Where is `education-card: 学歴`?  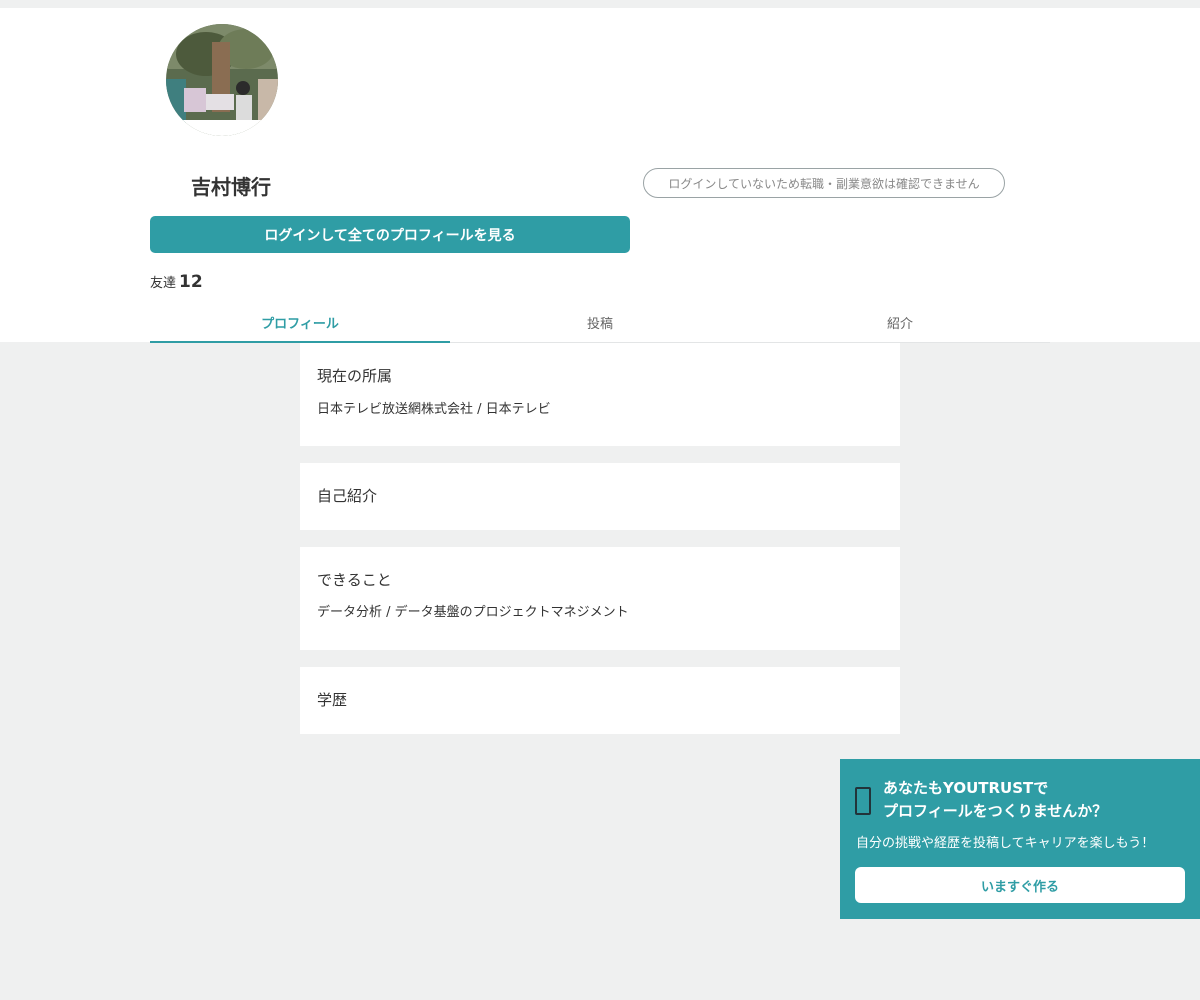
education-card: 学歴 is located at coordinates (600, 700).